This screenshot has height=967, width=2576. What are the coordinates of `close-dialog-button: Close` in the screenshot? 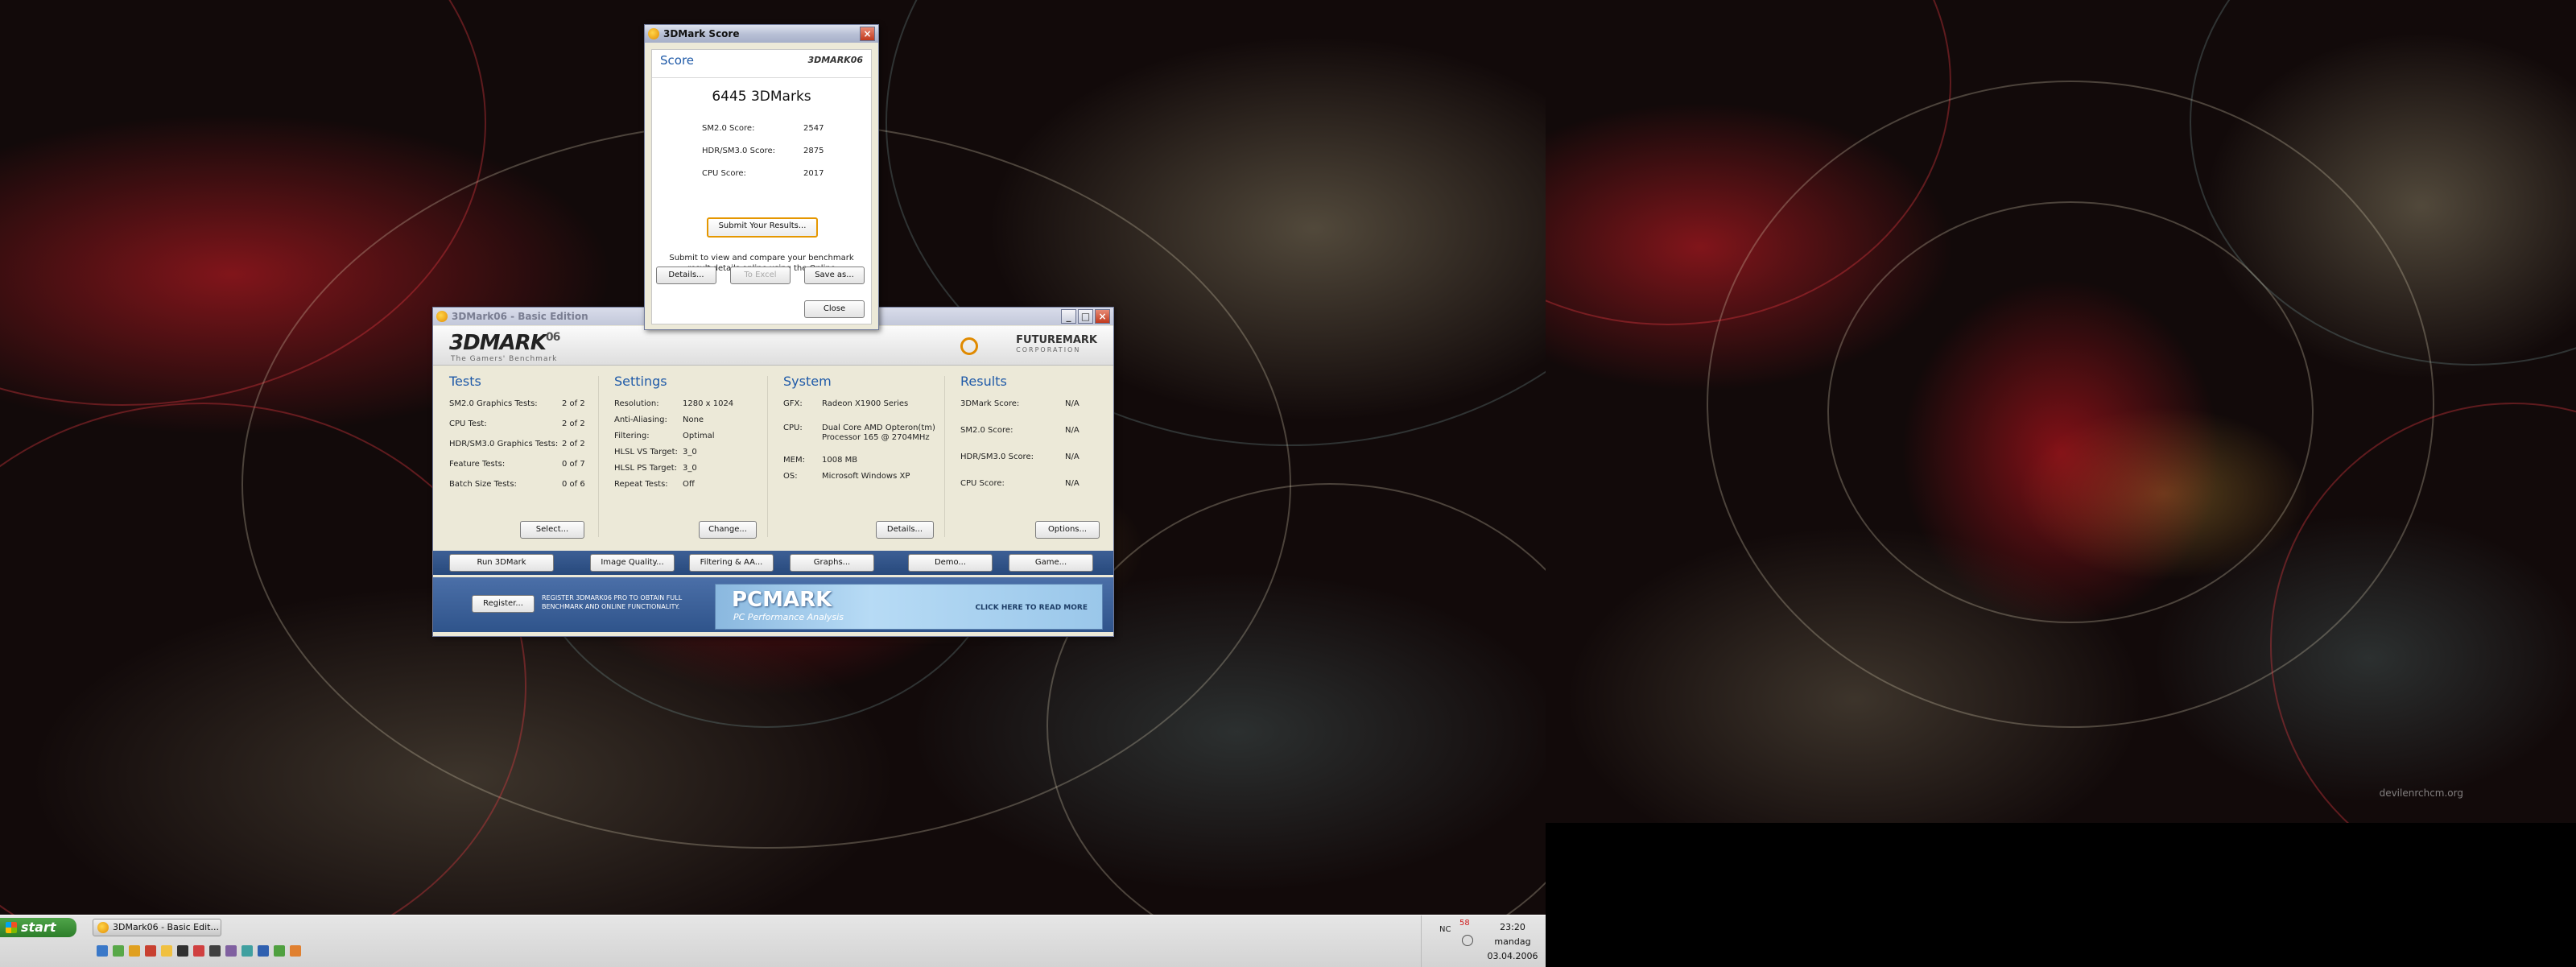 It's located at (834, 309).